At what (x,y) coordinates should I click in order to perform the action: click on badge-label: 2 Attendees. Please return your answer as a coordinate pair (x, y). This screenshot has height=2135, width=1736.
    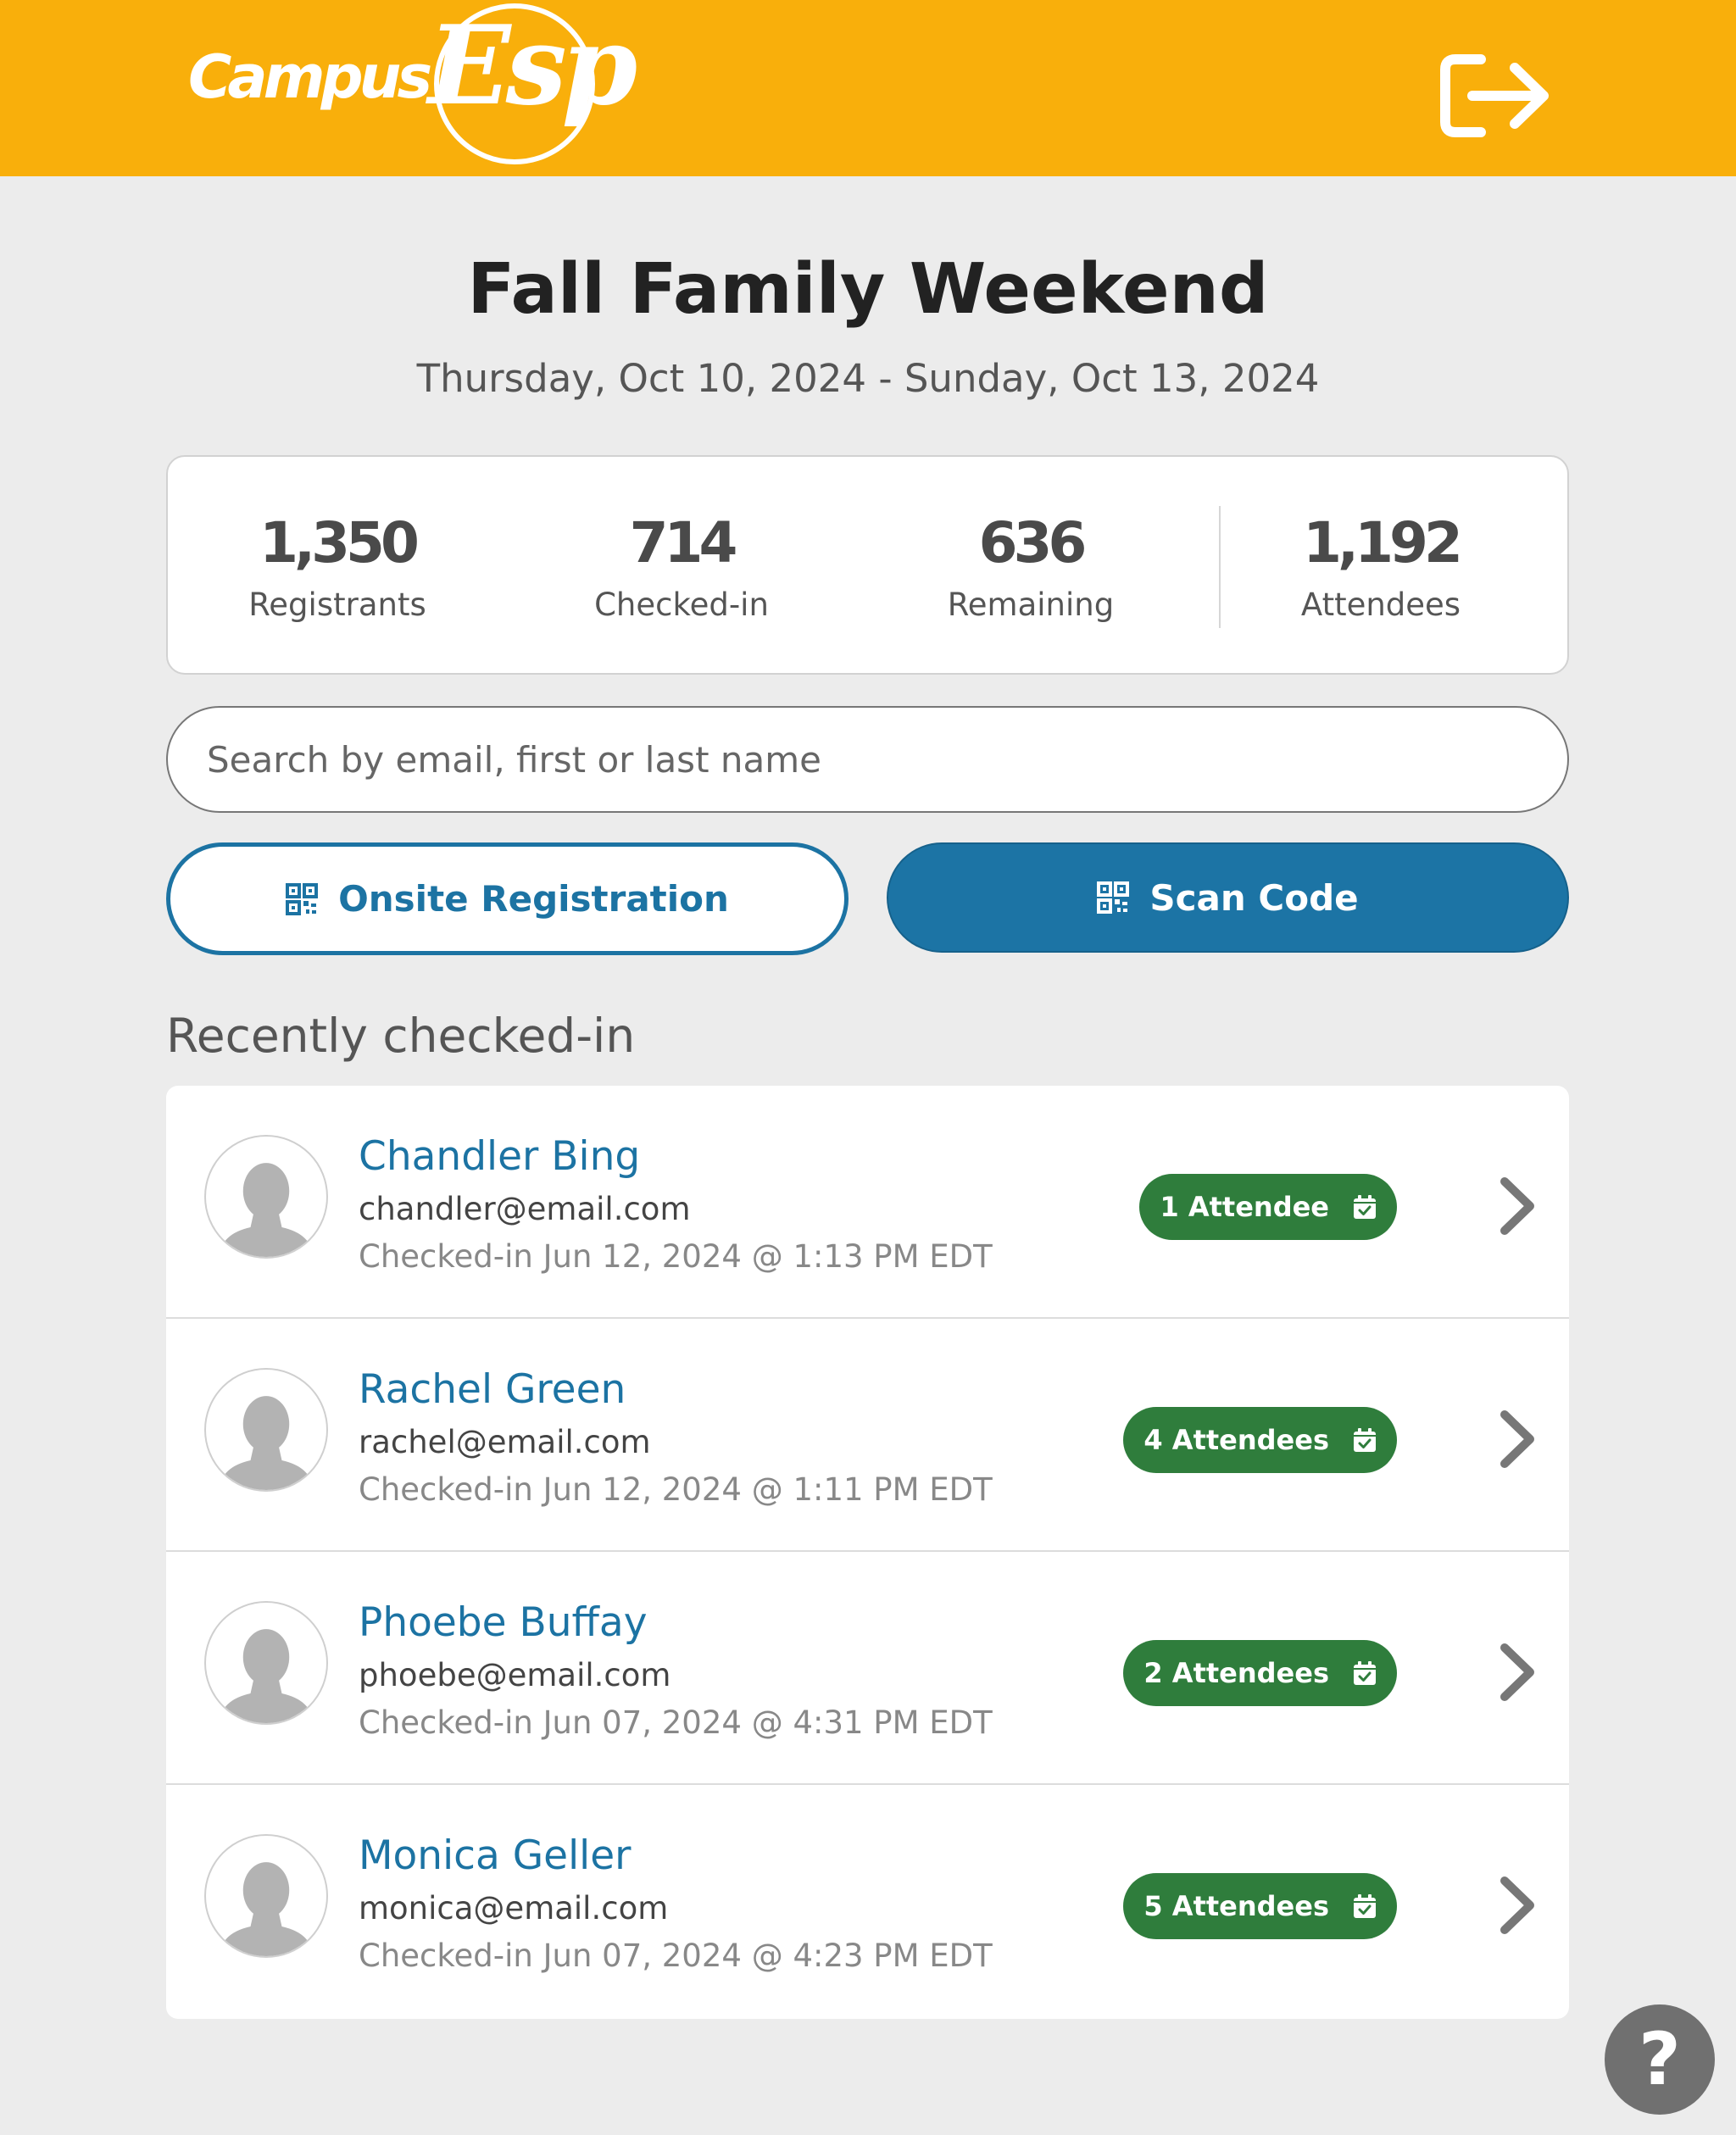
    Looking at the image, I should click on (1236, 1673).